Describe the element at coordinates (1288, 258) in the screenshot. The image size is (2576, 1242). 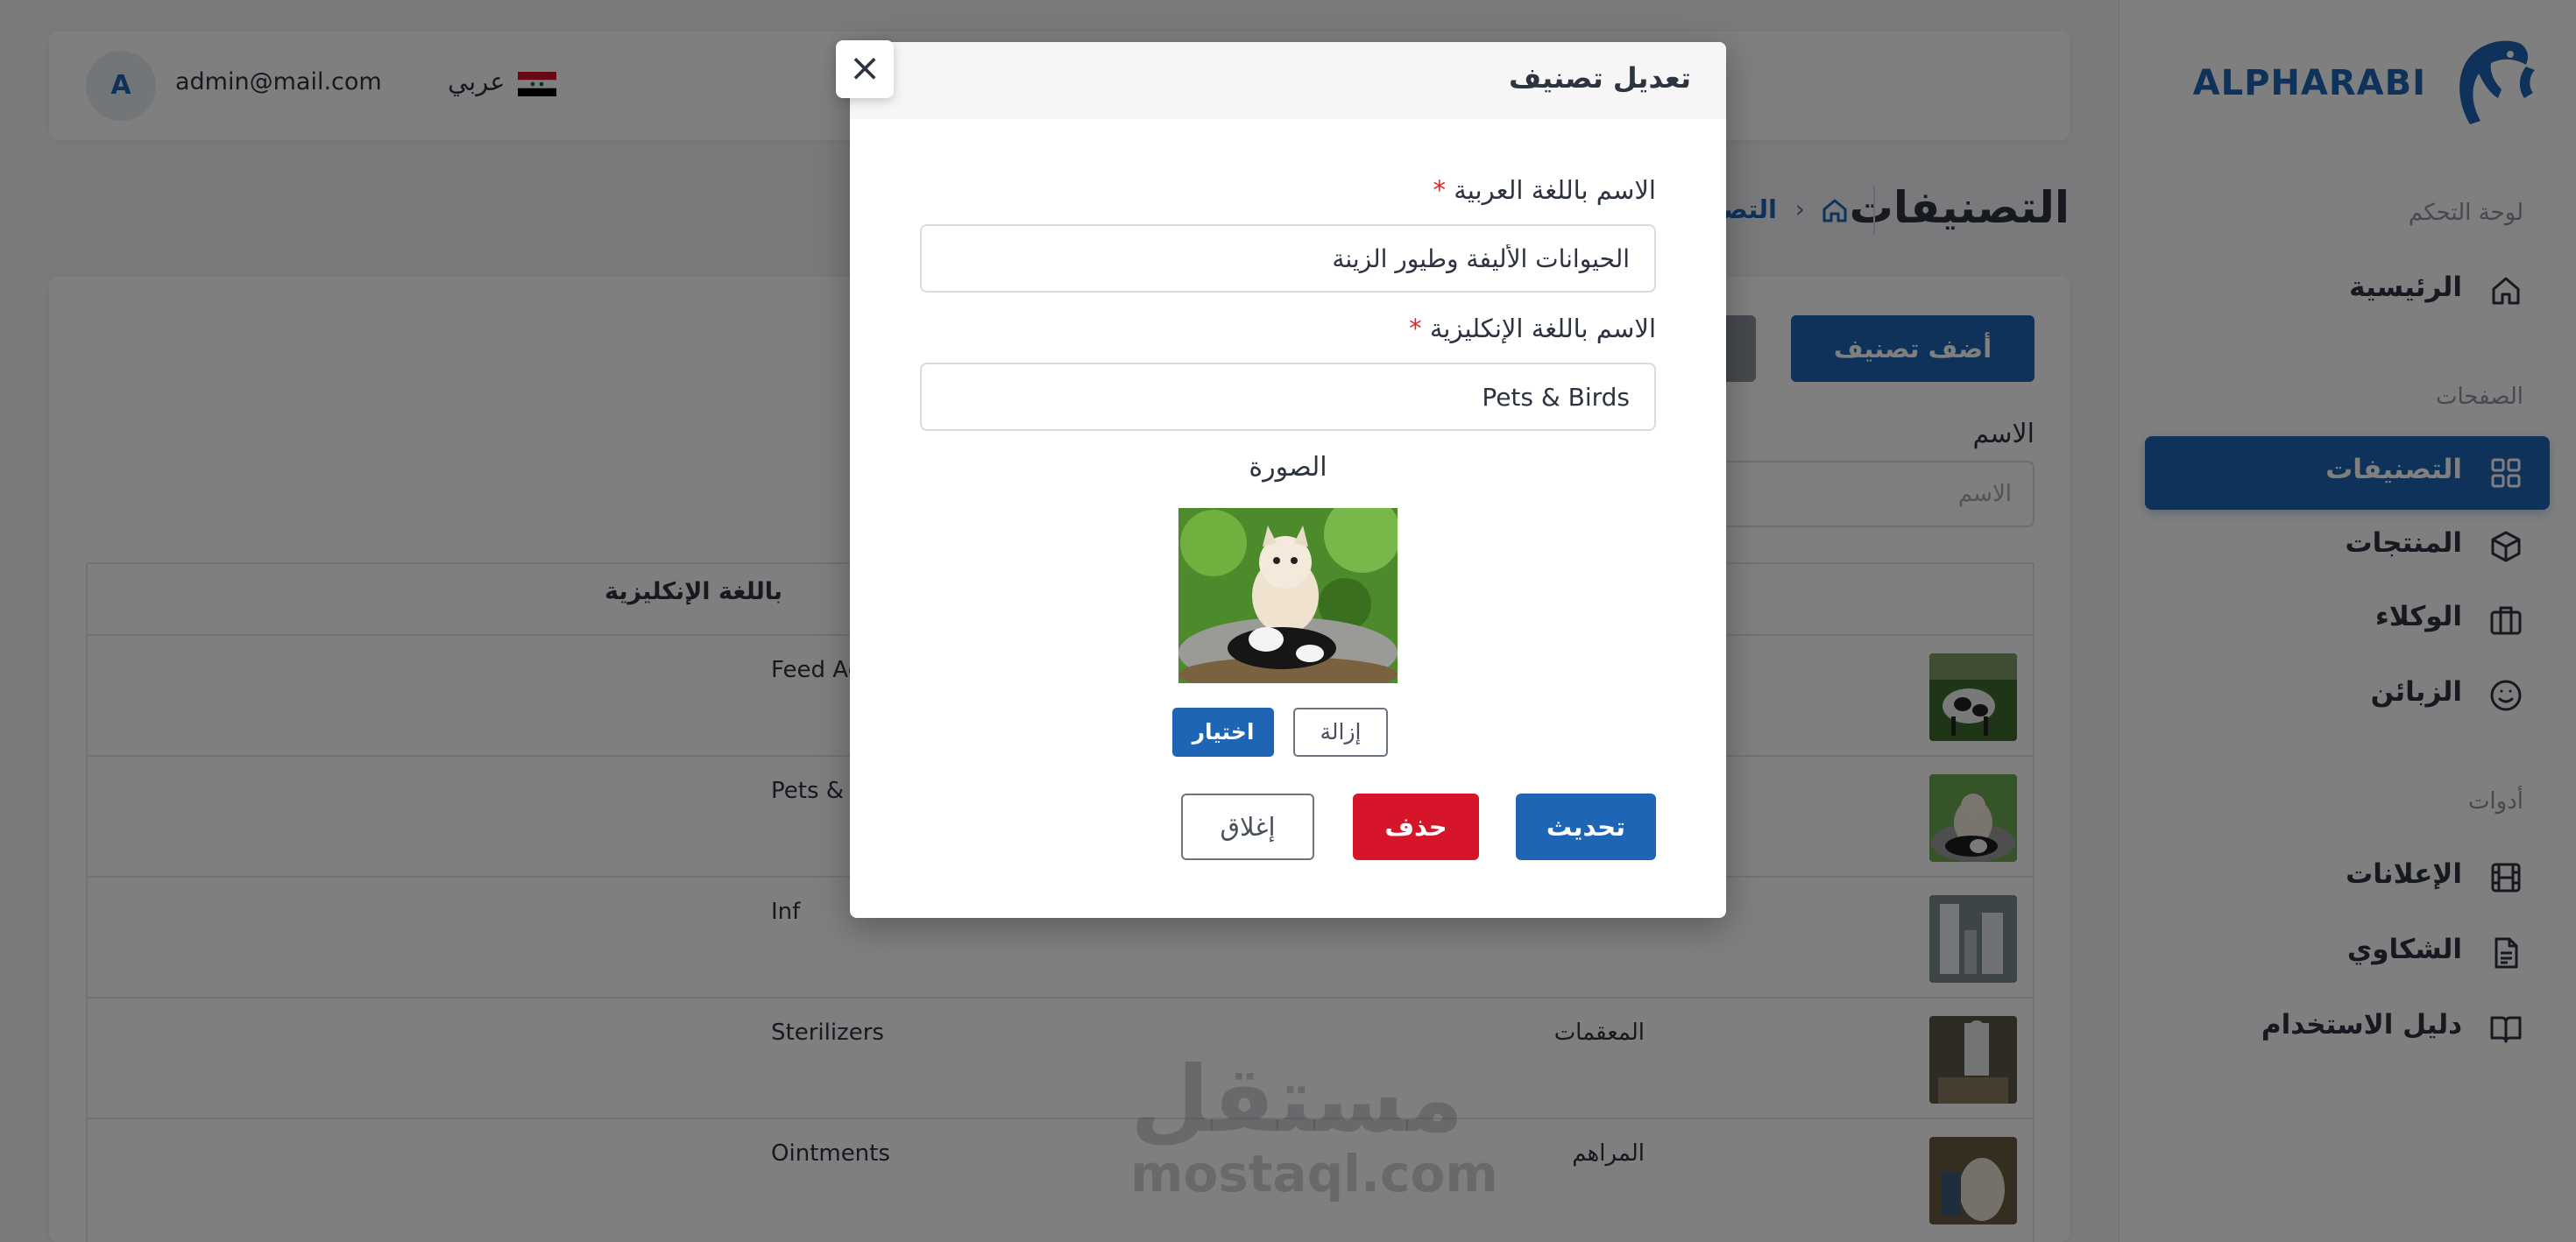
I see `arabic-name-field` at that location.